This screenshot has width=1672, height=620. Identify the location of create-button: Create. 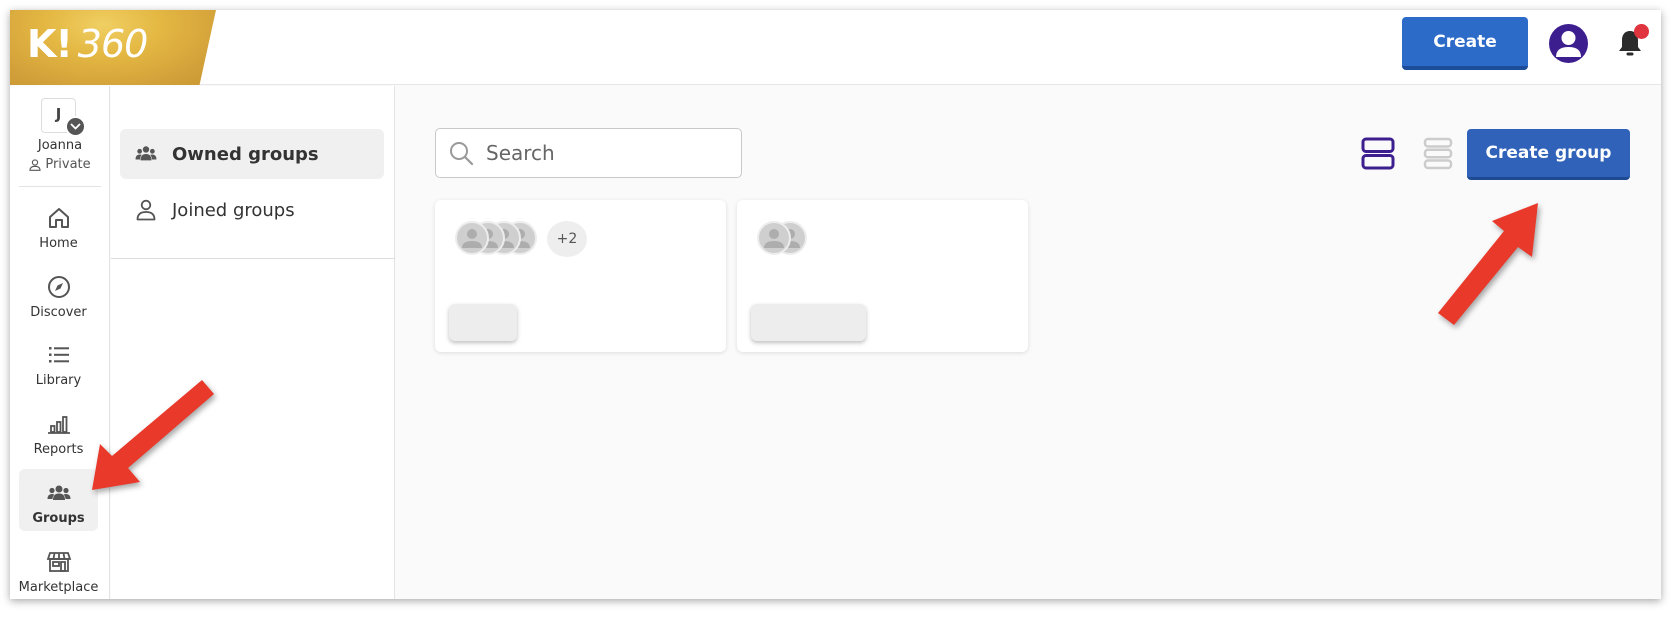
(1465, 43).